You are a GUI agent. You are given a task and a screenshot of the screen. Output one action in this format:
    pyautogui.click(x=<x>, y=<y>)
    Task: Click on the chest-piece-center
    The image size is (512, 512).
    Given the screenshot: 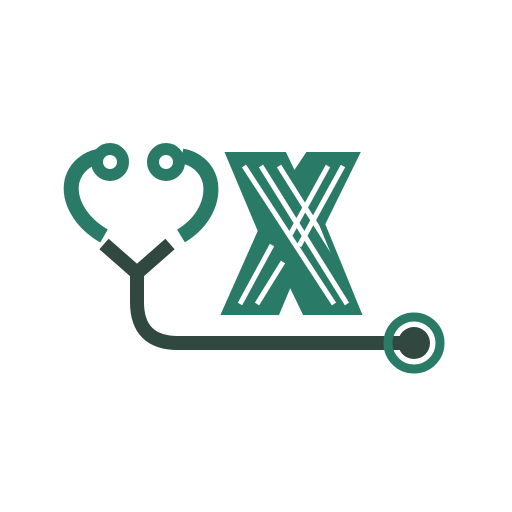 What is the action you would take?
    pyautogui.click(x=414, y=343)
    